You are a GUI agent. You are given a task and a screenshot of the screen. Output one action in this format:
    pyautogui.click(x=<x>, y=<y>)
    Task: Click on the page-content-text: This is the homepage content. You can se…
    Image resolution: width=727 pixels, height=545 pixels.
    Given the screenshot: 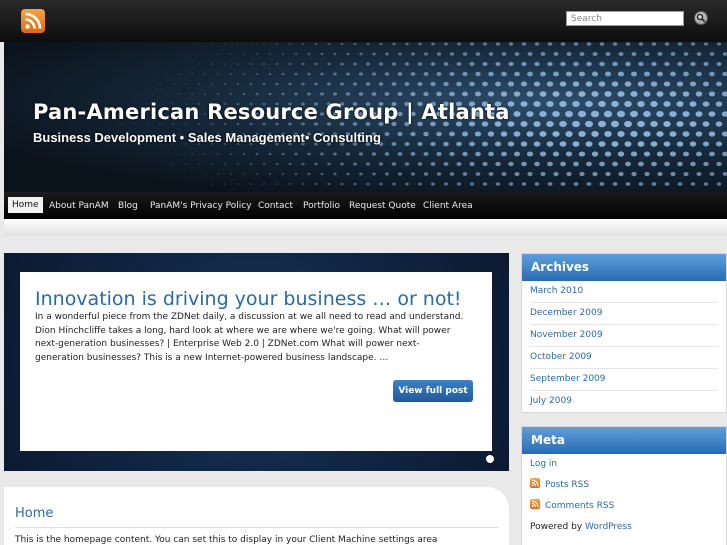 What is the action you would take?
    pyautogui.click(x=226, y=540)
    